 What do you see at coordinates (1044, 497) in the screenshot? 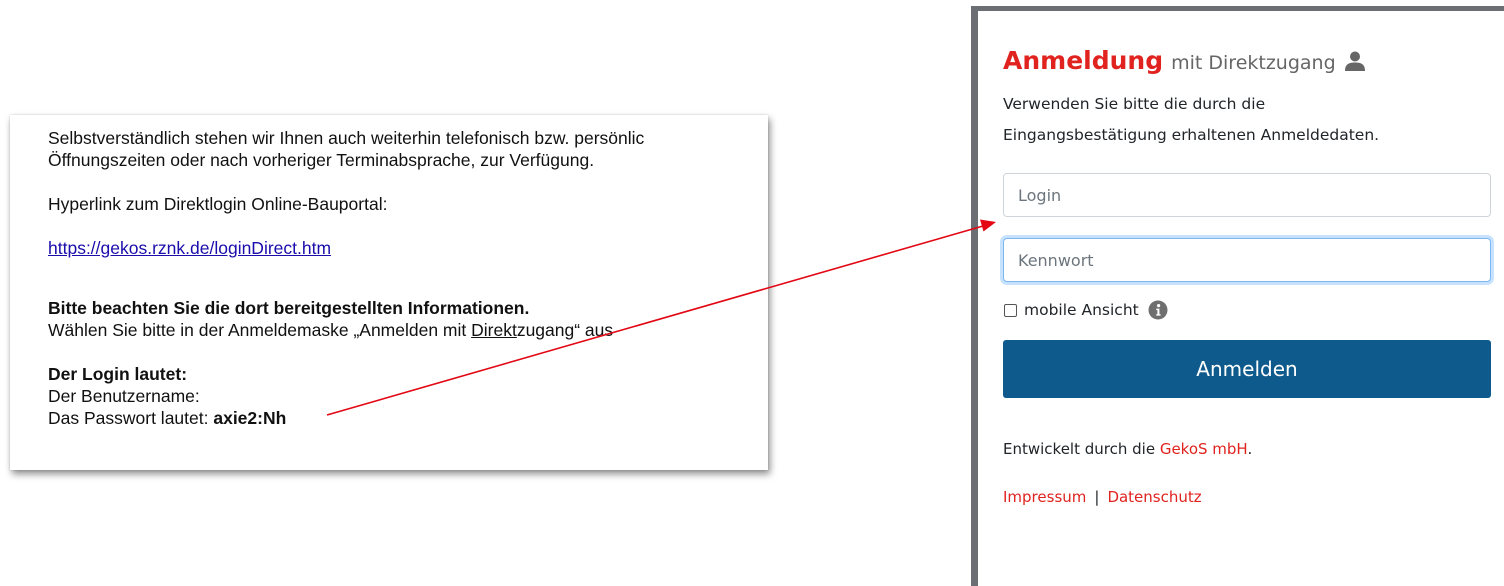
I see `impressum-link: Impressum` at bounding box center [1044, 497].